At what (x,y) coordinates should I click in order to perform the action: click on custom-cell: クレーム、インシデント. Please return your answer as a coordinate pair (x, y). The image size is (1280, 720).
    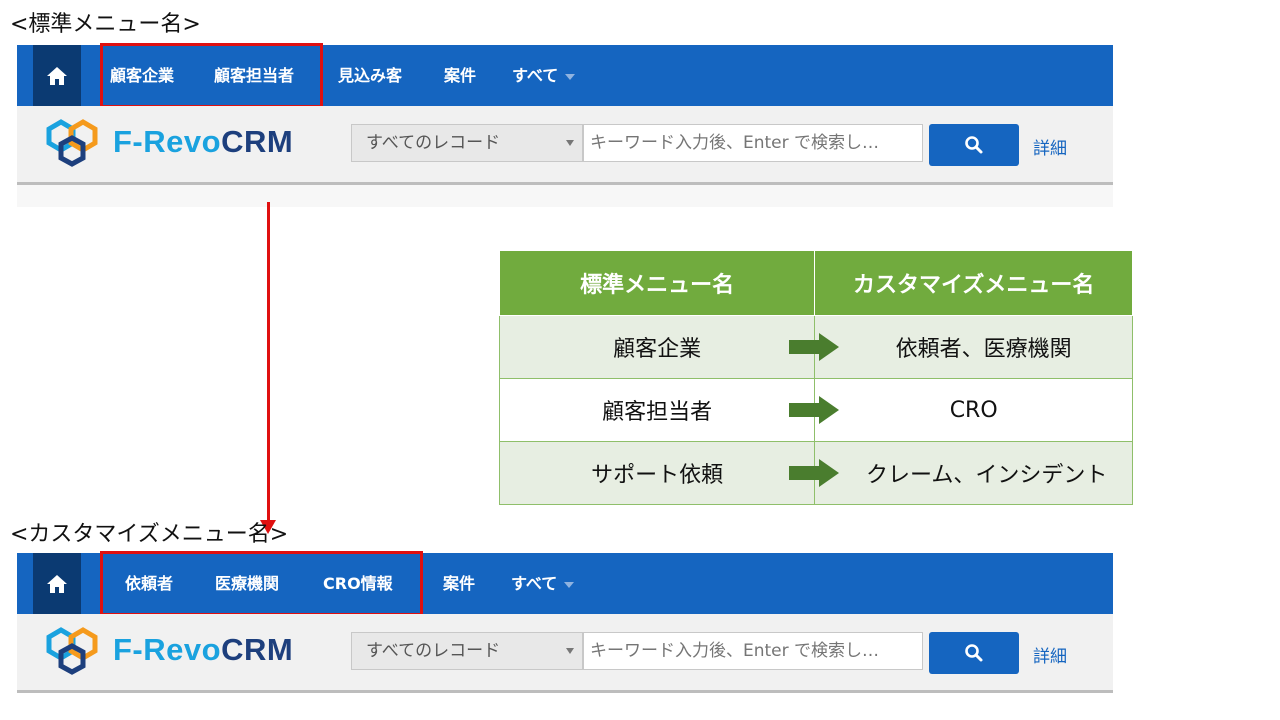
    Looking at the image, I should click on (961, 473).